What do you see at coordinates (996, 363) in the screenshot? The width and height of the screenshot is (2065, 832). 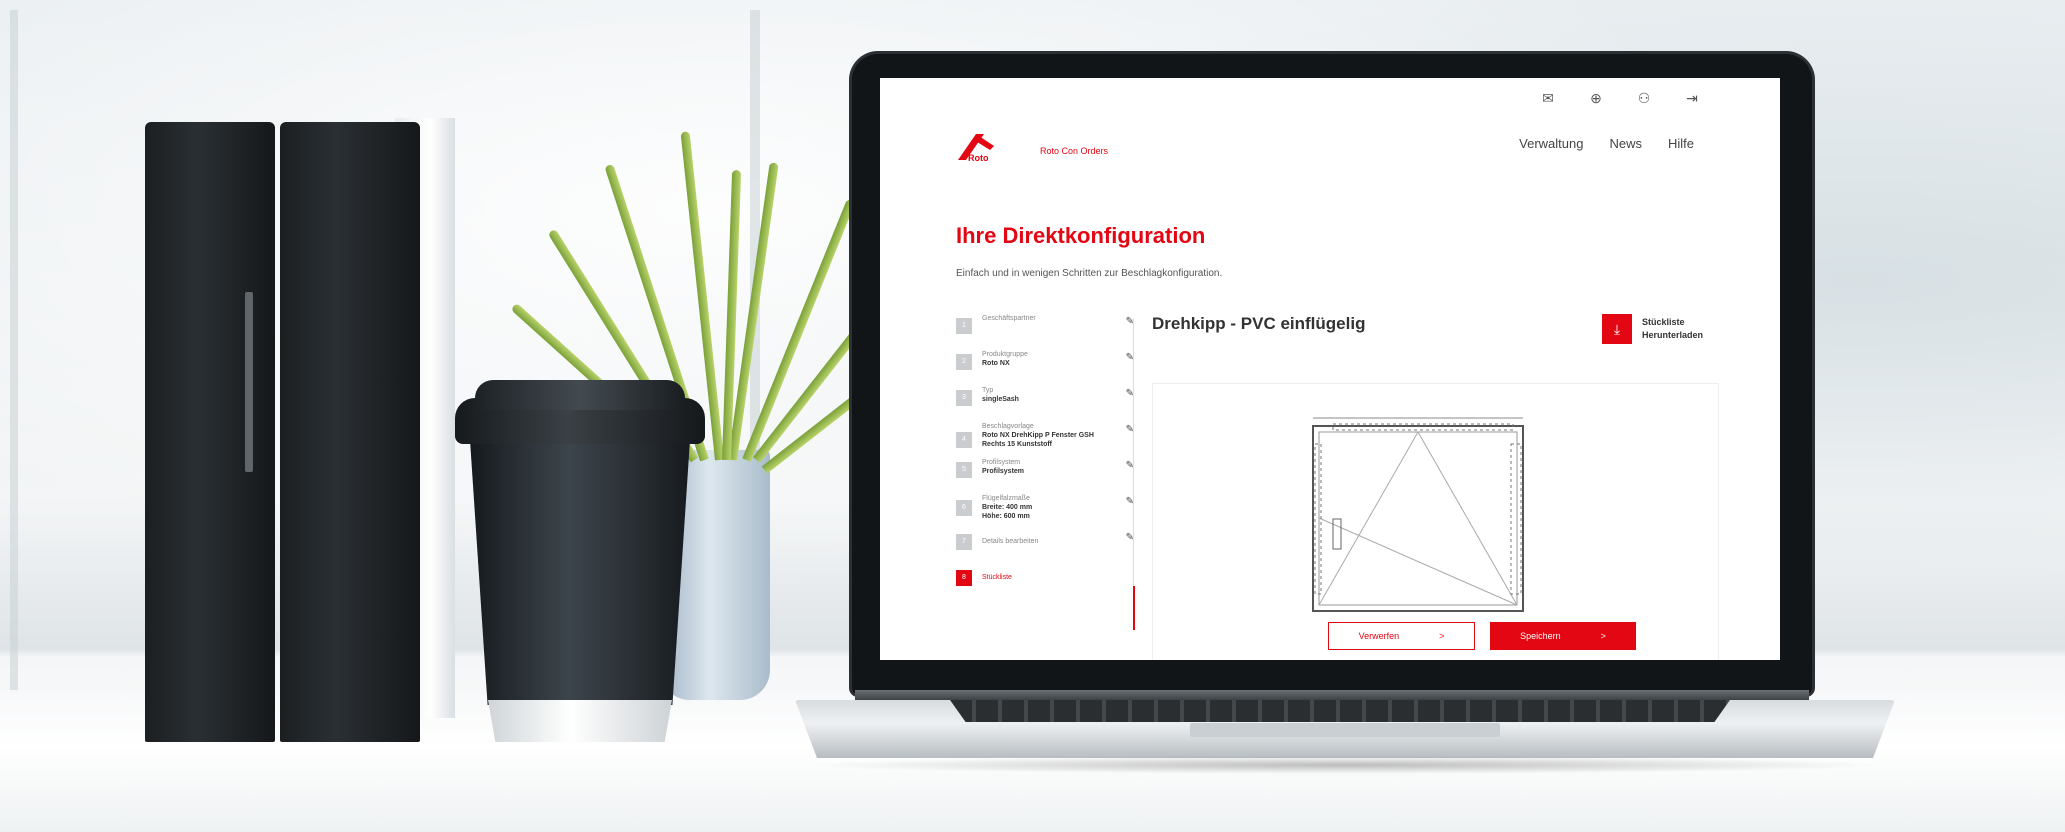 I see `step-value: Roto NX` at bounding box center [996, 363].